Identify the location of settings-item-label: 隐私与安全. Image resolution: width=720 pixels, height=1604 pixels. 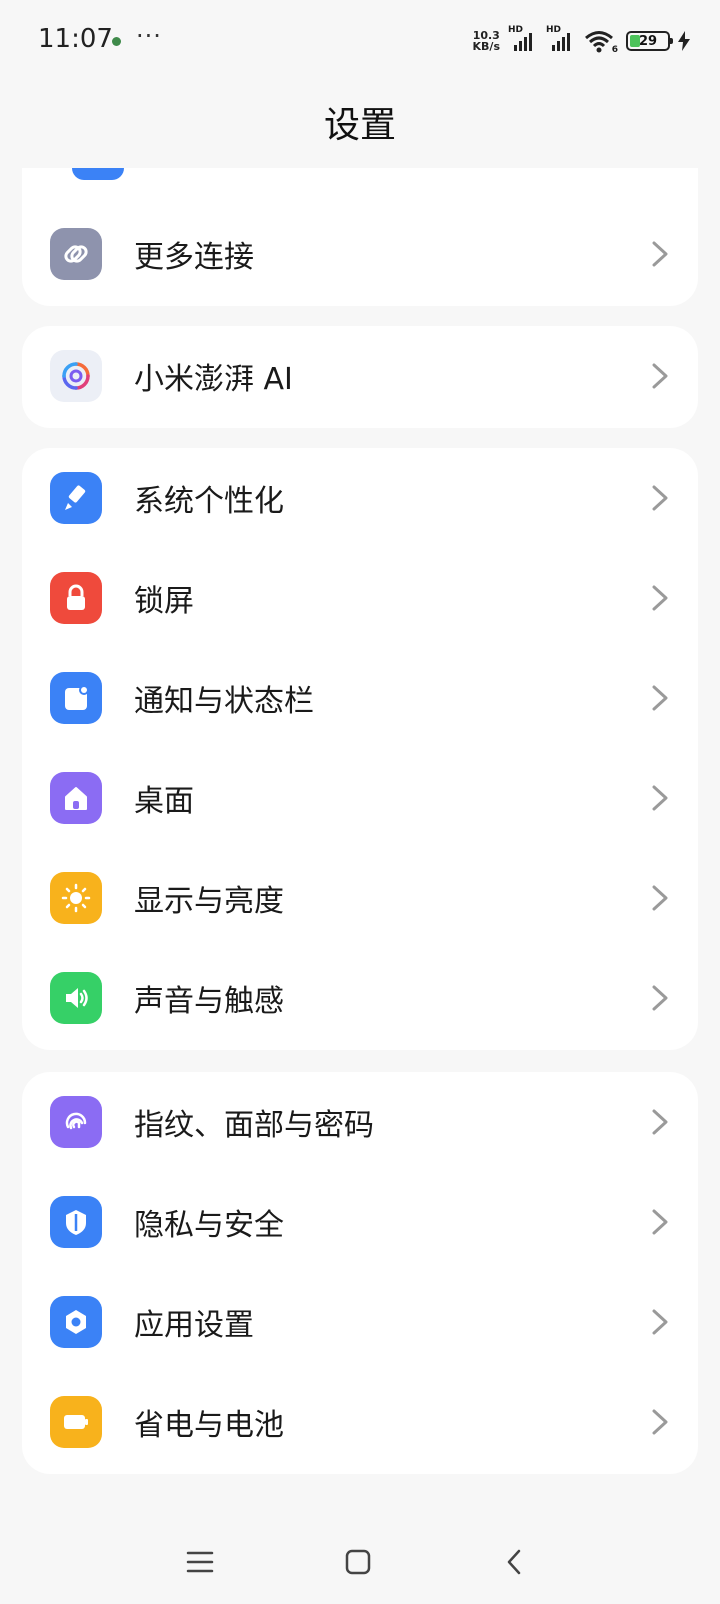
(209, 1225).